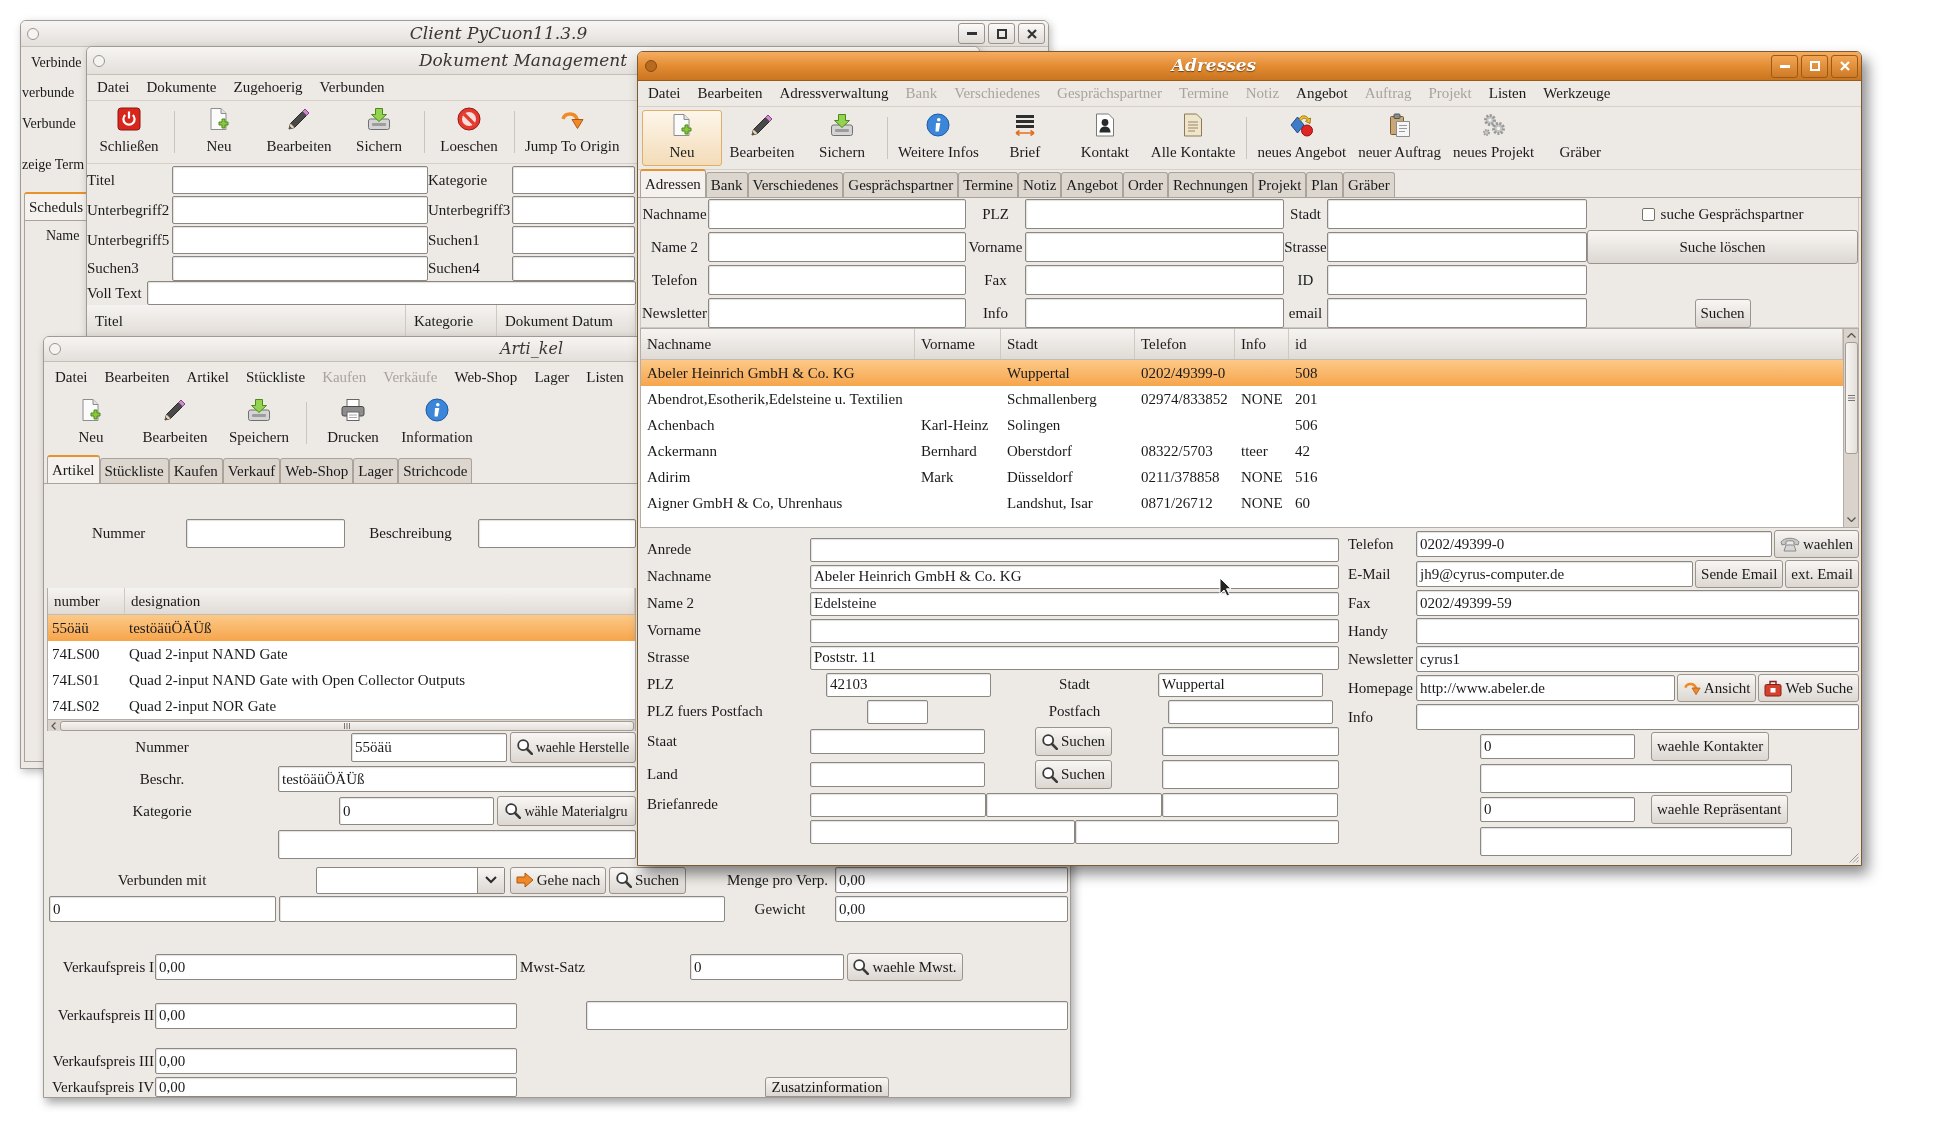  Describe the element at coordinates (1185, 344) in the screenshot. I see `column-header: Telefon` at that location.